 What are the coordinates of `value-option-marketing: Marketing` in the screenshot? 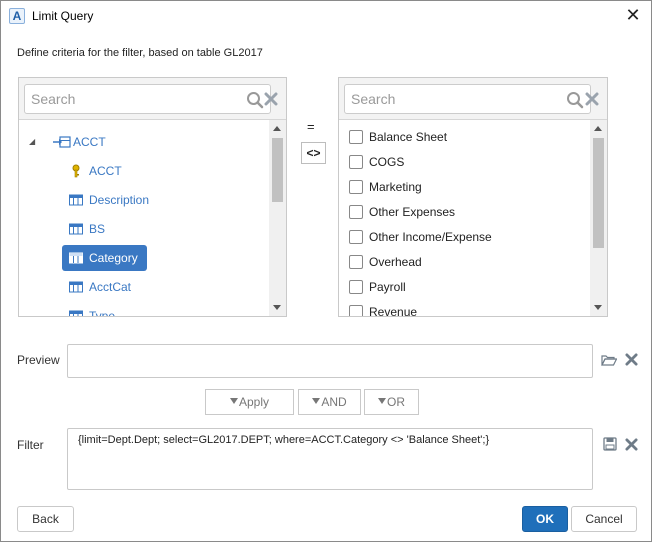 It's located at (385, 188).